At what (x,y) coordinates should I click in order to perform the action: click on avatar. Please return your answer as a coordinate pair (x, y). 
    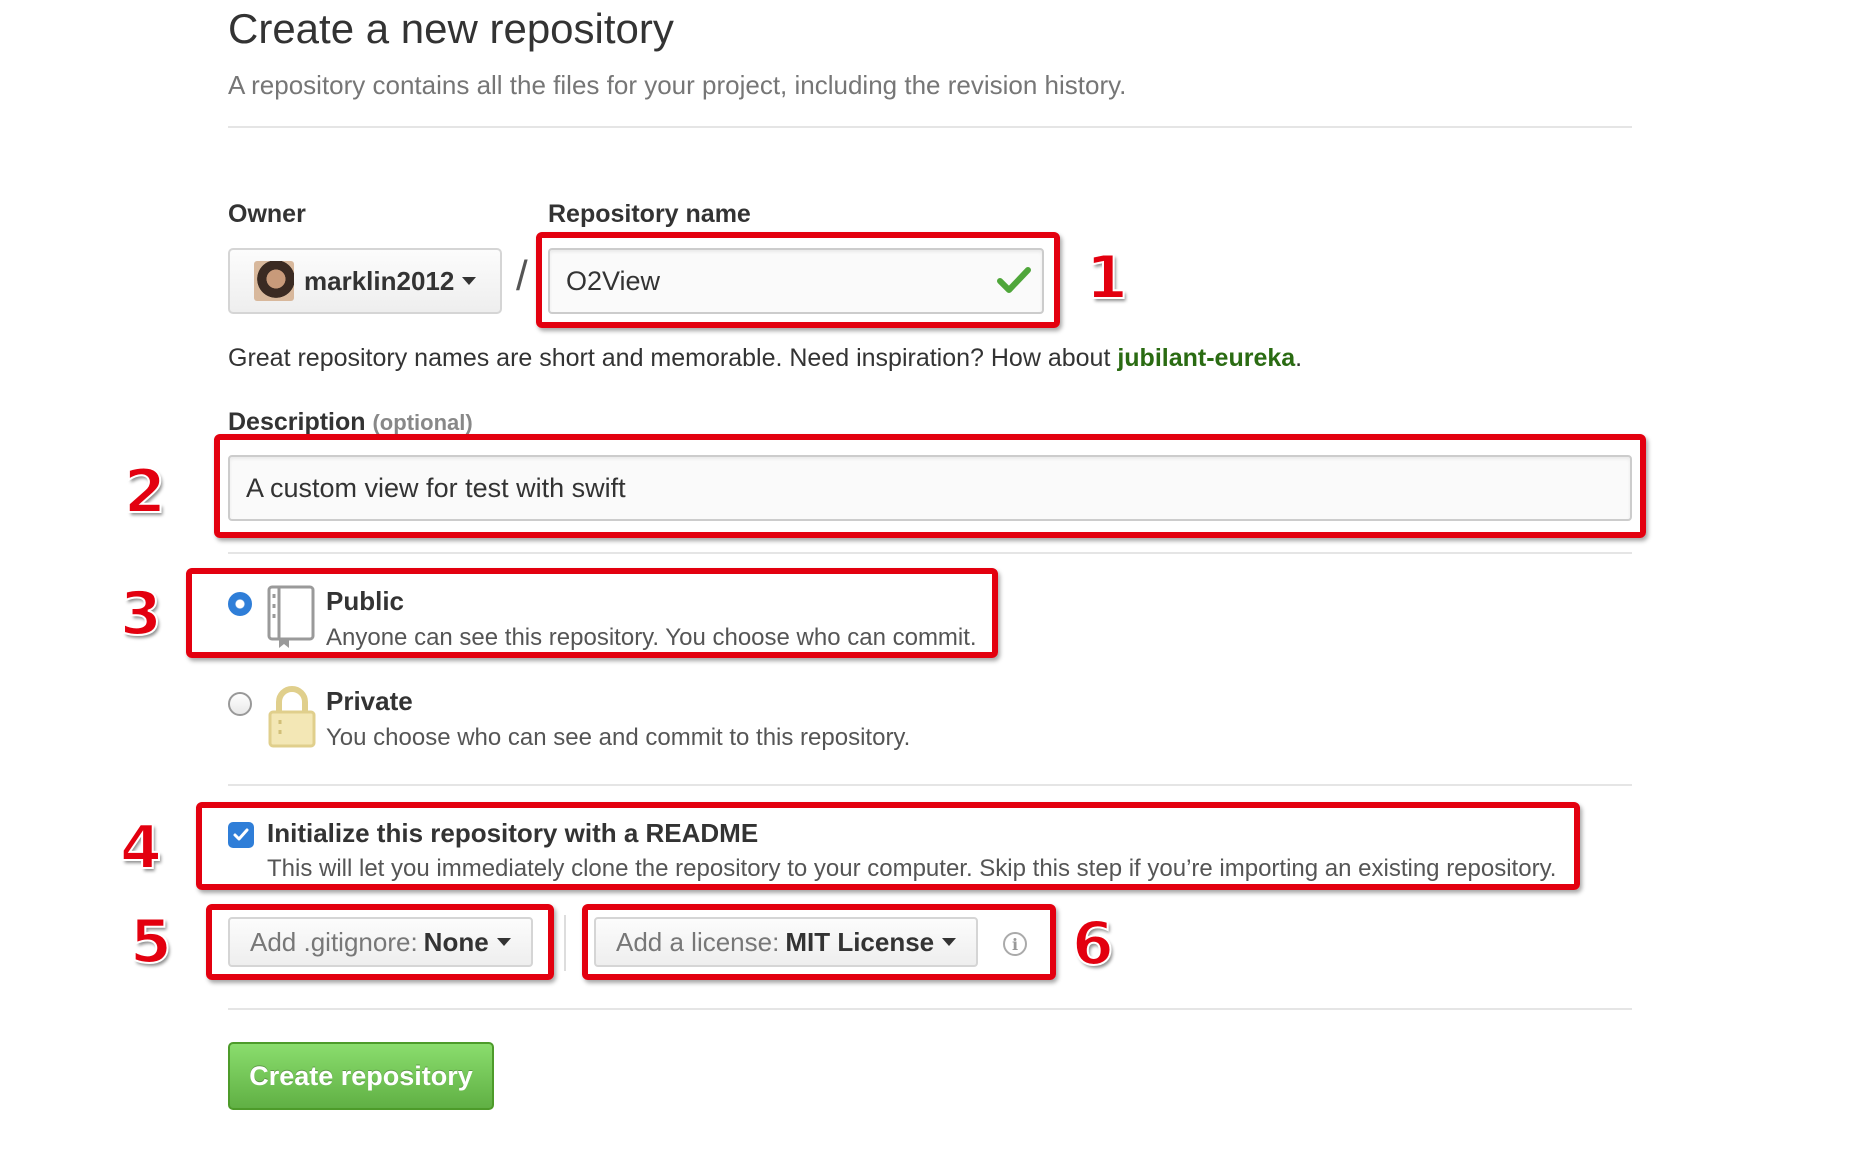
    Looking at the image, I should click on (274, 281).